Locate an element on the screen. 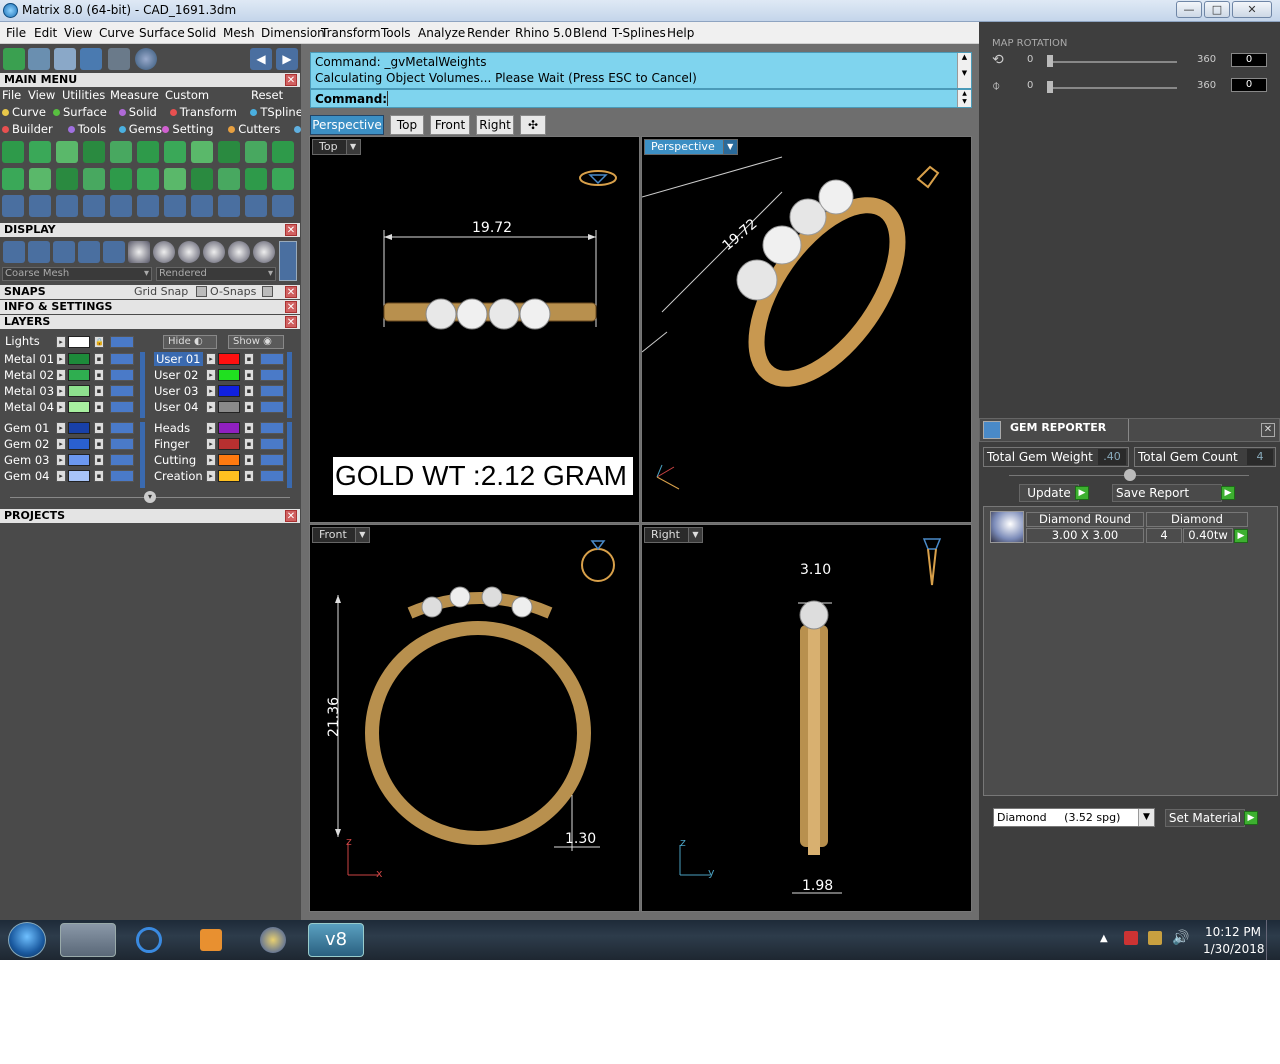  layer-name: Gem 01 is located at coordinates (26, 428).